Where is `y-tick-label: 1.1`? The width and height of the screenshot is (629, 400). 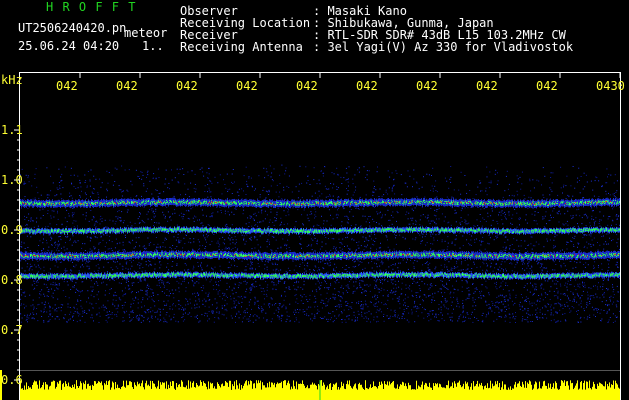
y-tick-label: 1.1 is located at coordinates (12, 130).